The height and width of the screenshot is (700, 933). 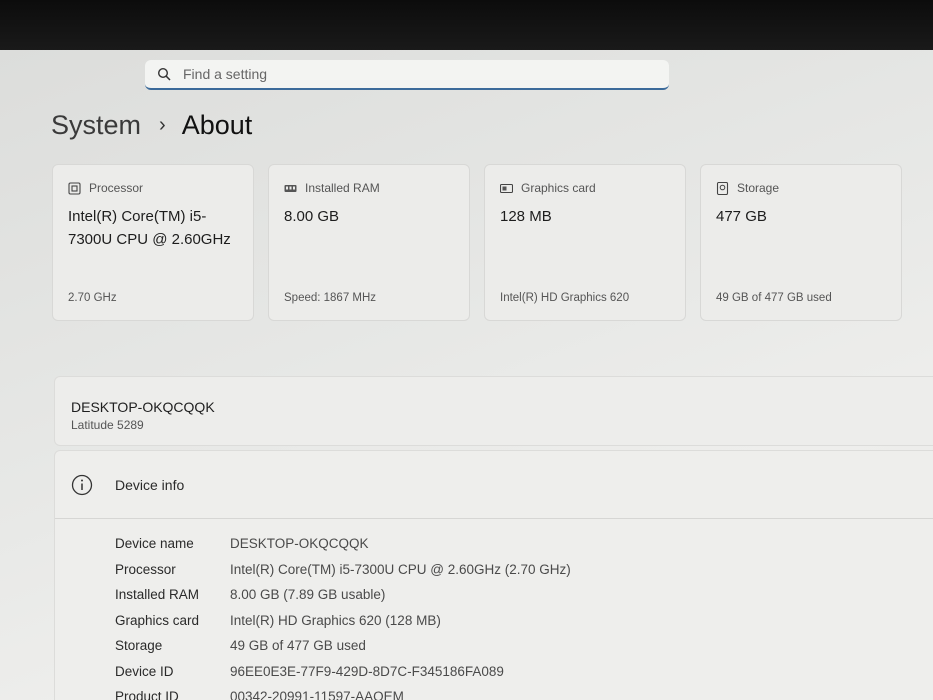 I want to click on info-row-device-name: Device name DESKTOP-OKQCQQK, so click(x=343, y=544).